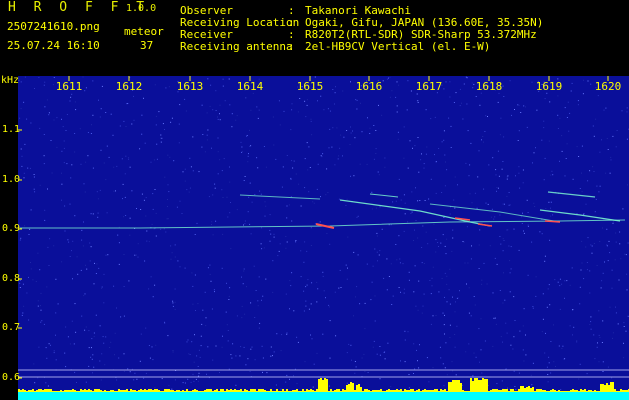 Image resolution: width=629 pixels, height=400 pixels. What do you see at coordinates (398, 46) in the screenshot?
I see `antenna-value: 2el-HB9CV Vertical (el. E-W)` at bounding box center [398, 46].